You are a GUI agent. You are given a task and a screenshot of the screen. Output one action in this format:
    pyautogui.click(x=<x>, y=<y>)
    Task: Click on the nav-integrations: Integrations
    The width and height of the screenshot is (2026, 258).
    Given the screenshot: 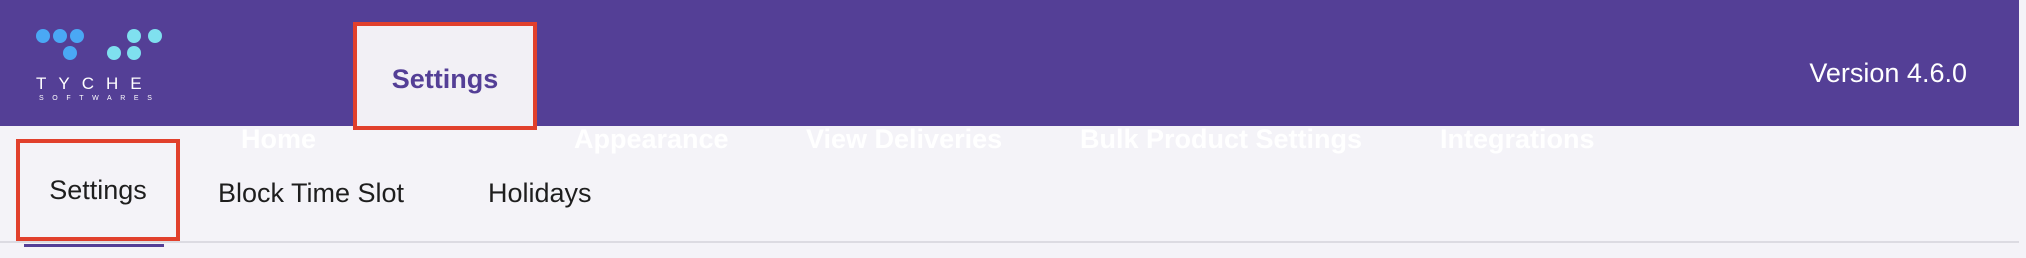 What is the action you would take?
    pyautogui.click(x=1517, y=77)
    